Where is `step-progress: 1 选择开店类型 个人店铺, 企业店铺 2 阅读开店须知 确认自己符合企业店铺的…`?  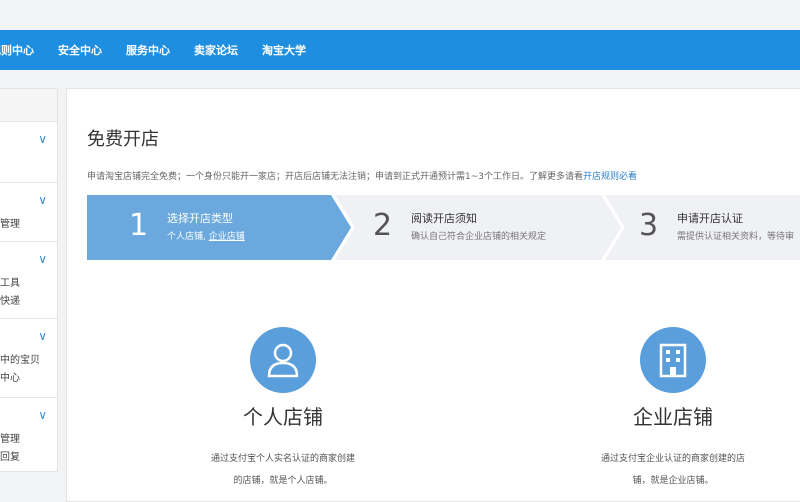
step-progress: 1 选择开店类型 个人店铺, 企业店铺 2 阅读开店须知 确认自己符合企业店铺的… is located at coordinates (443, 227).